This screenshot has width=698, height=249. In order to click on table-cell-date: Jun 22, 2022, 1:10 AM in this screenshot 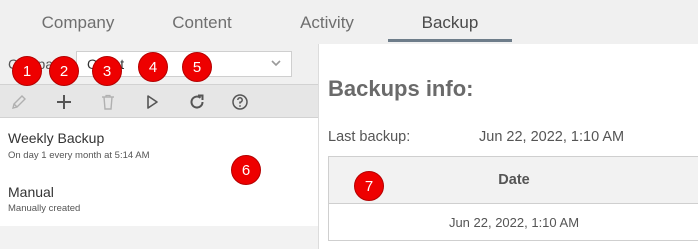, I will do `click(514, 222)`.